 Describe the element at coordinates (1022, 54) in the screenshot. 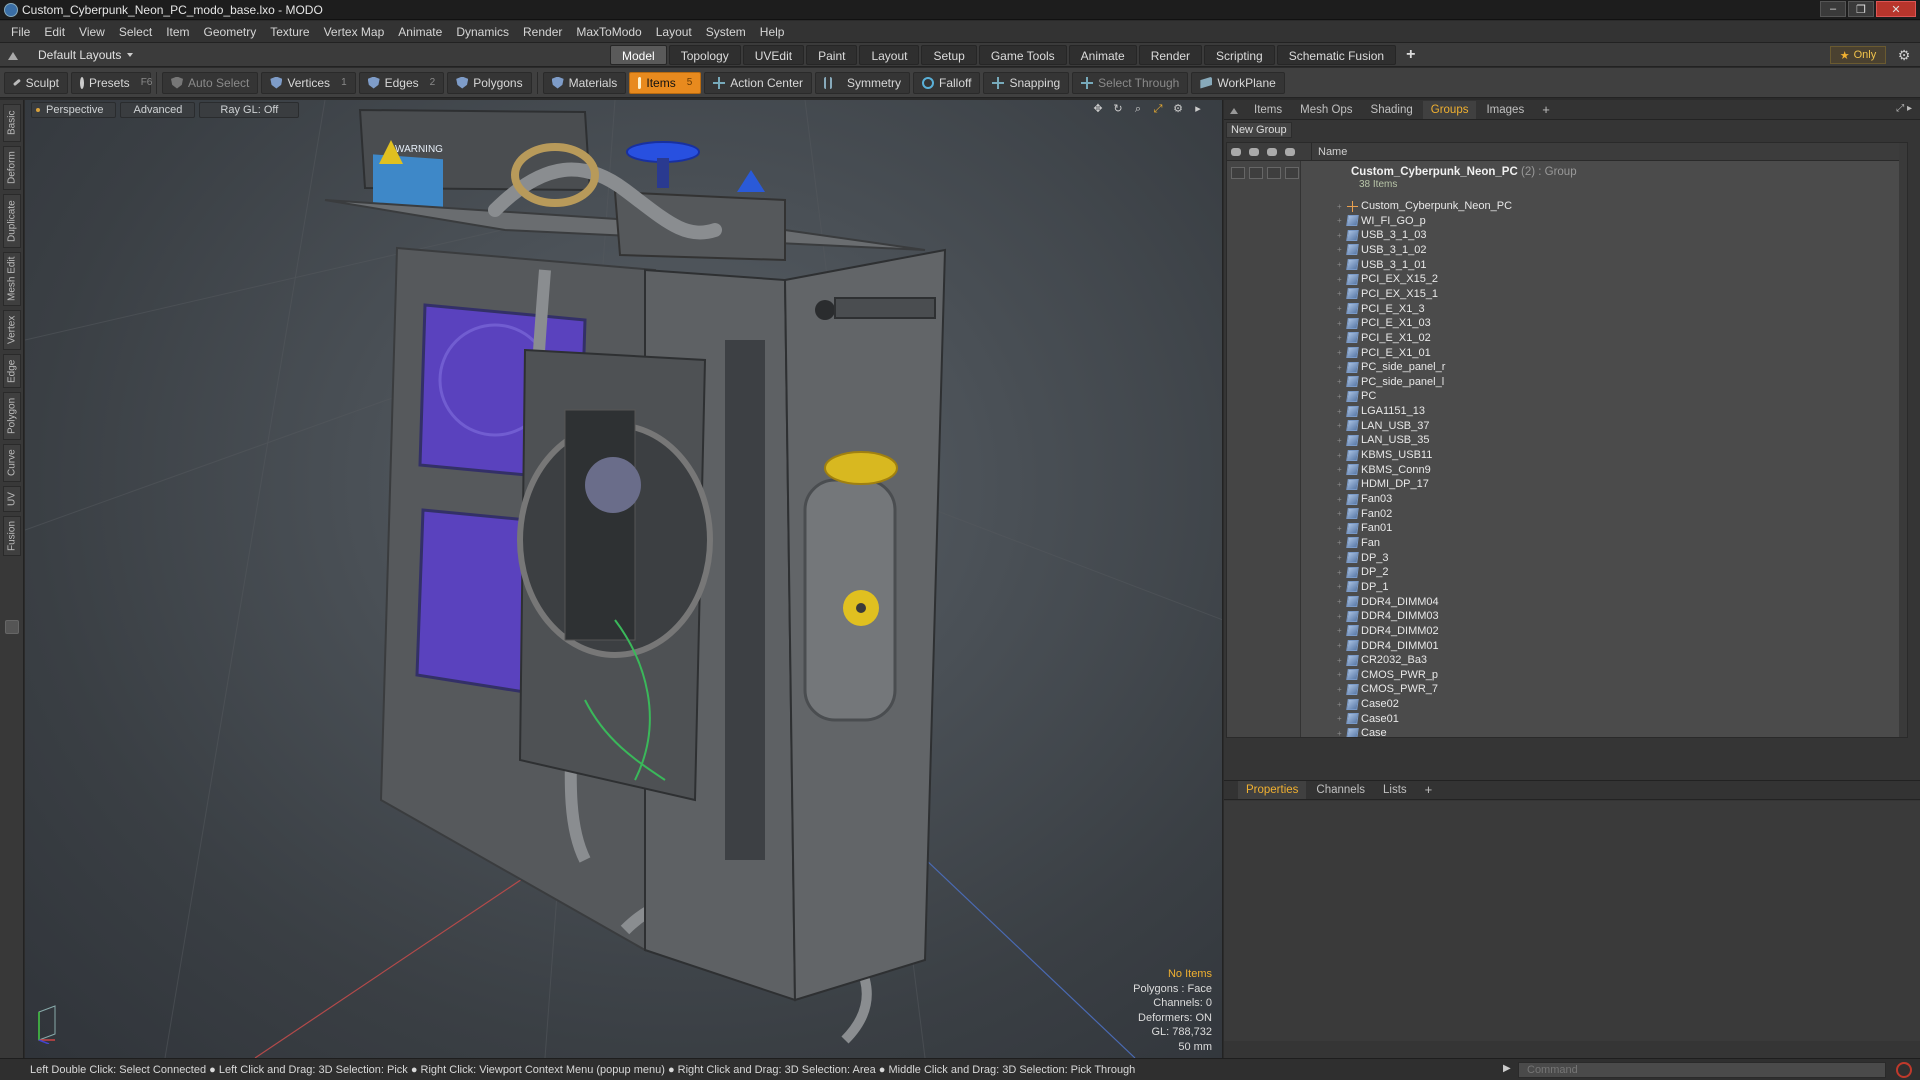

I see `tab-game-tools: Game Tools` at that location.